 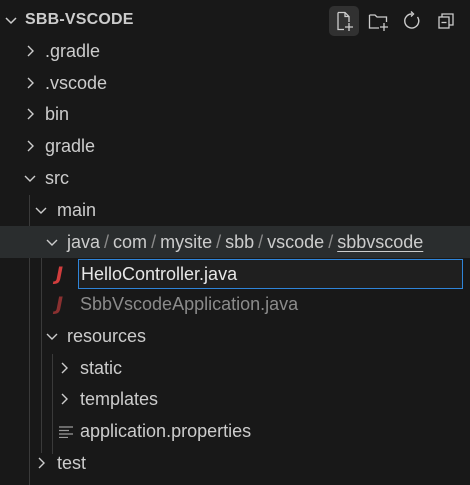 I want to click on path-segment: mysite, so click(x=186, y=242).